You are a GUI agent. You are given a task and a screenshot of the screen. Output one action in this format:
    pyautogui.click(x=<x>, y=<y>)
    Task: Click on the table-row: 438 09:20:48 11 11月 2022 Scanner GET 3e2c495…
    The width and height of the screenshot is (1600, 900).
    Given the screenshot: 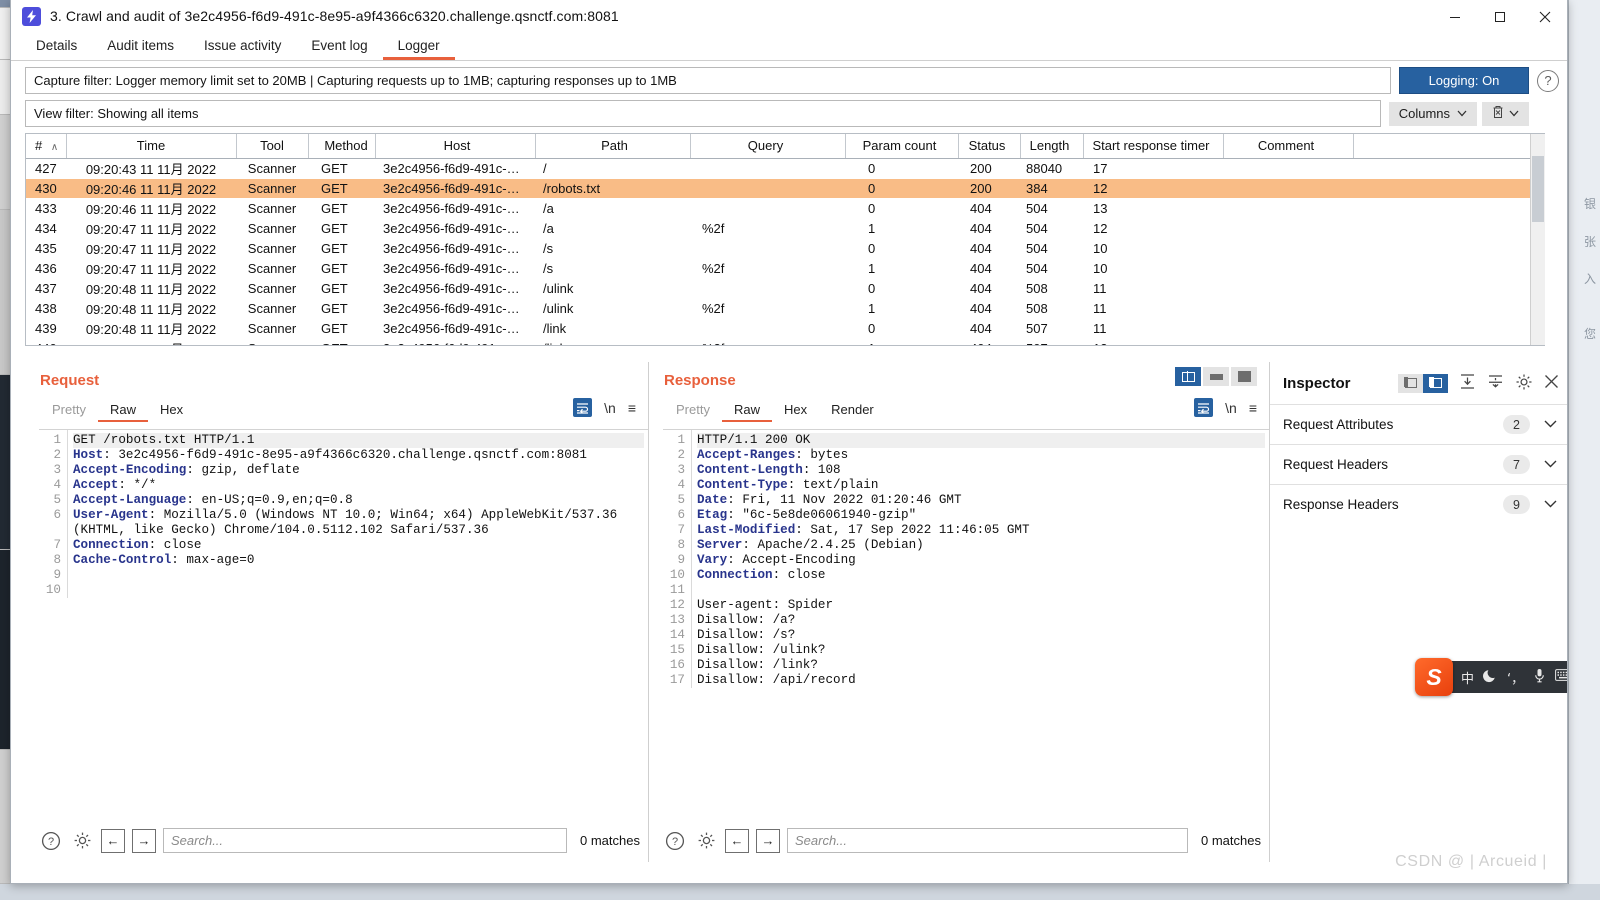 What is the action you would take?
    pyautogui.click(x=778, y=308)
    